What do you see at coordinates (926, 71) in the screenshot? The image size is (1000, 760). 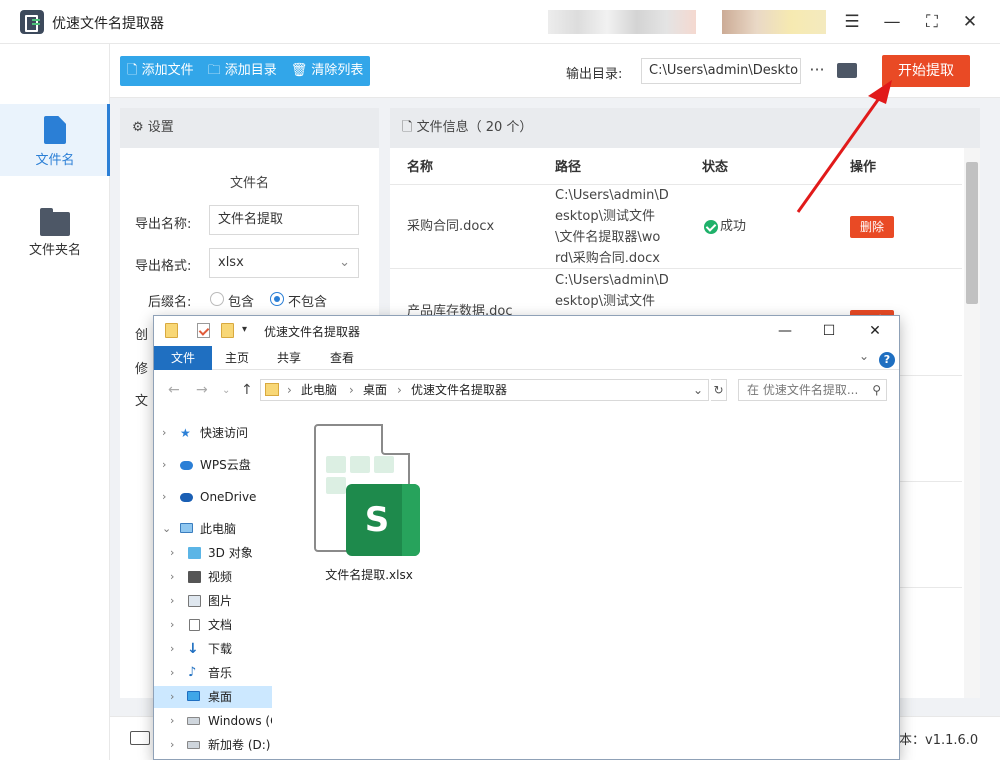 I see `start-extract-button: 开始提取` at bounding box center [926, 71].